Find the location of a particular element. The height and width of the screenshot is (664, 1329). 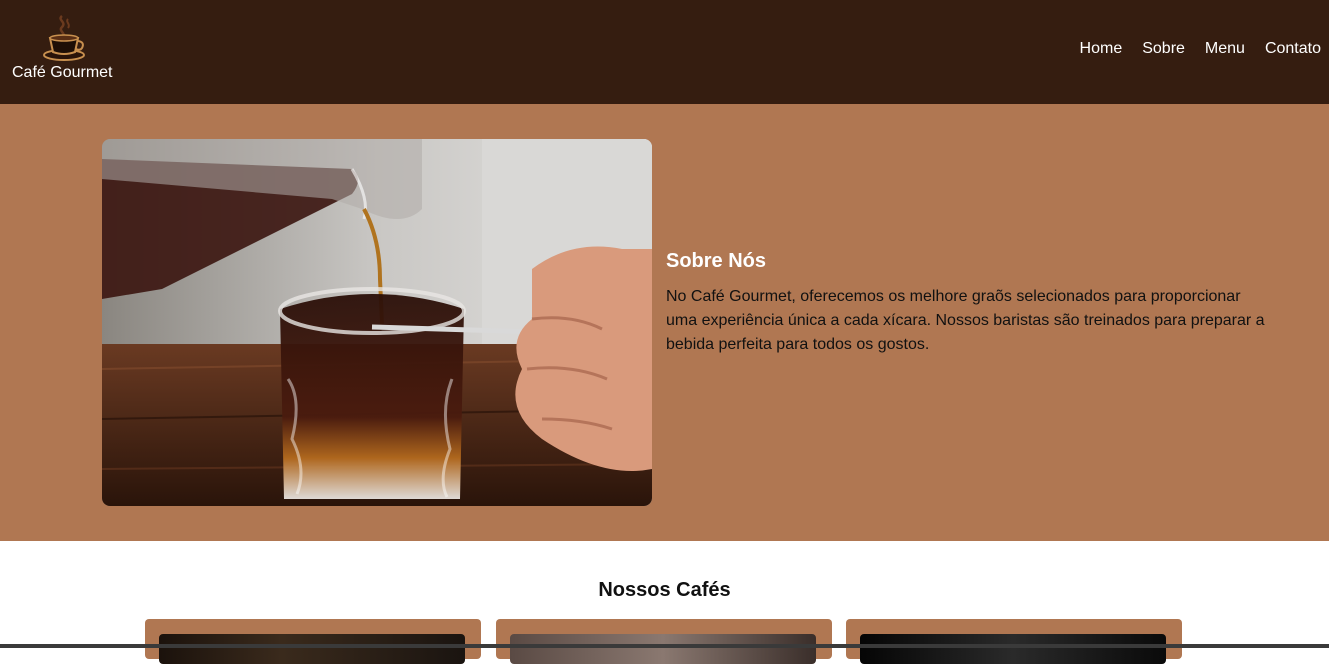

nav-link-menu: Menu is located at coordinates (1225, 49).